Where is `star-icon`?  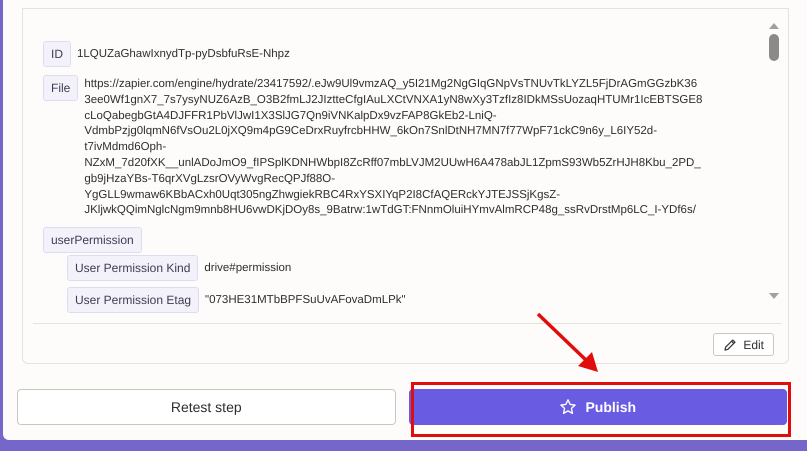
star-icon is located at coordinates (568, 407).